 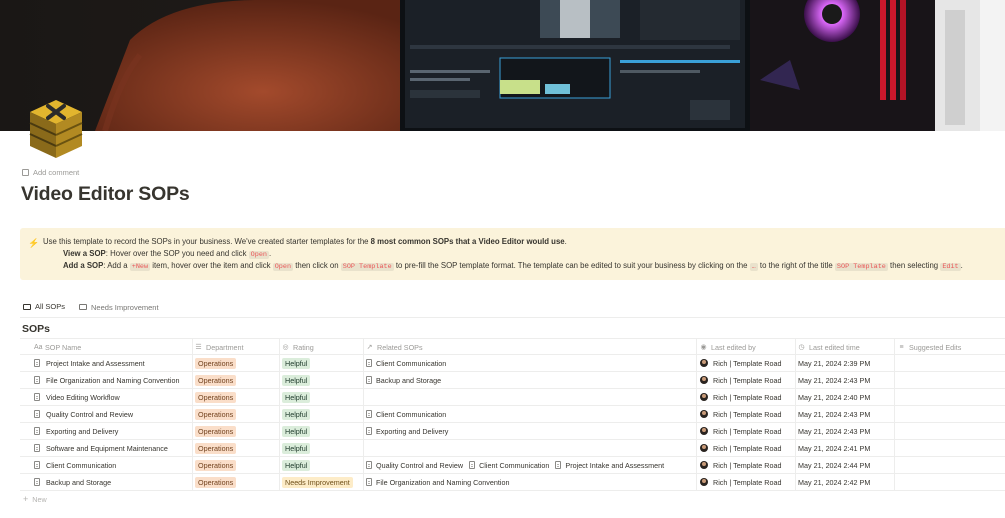 I want to click on sop-name-cell: Quality Control and Review, so click(x=113, y=414).